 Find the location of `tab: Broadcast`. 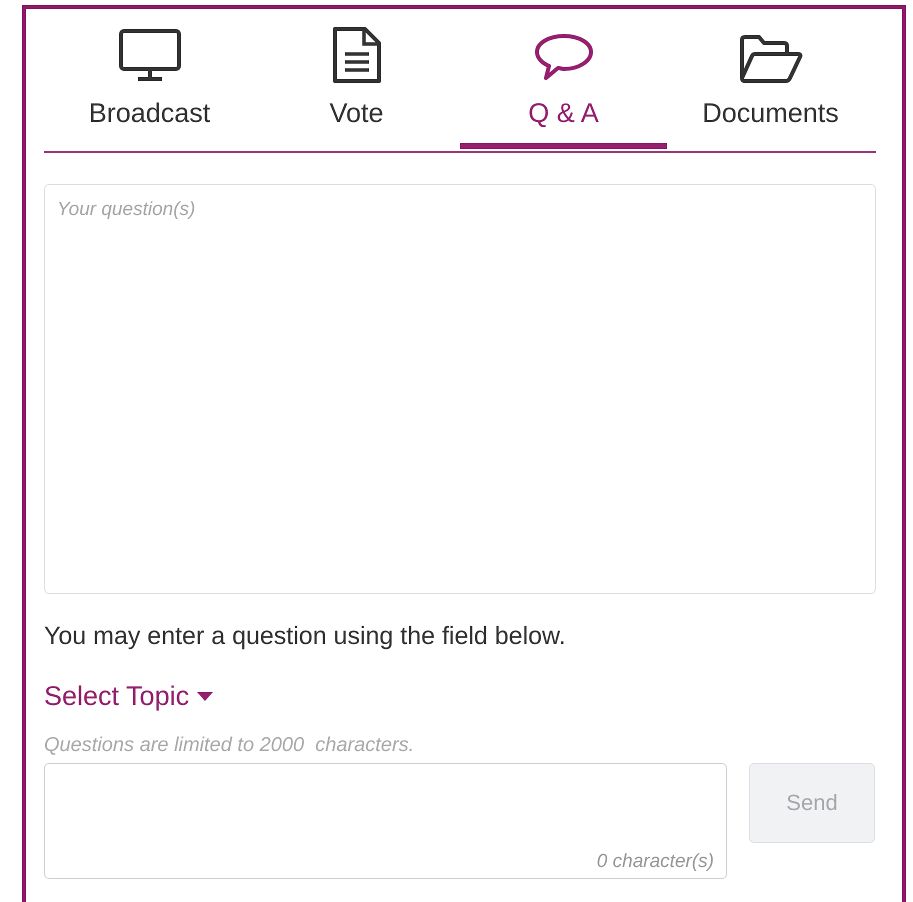

tab: Broadcast is located at coordinates (149, 79).